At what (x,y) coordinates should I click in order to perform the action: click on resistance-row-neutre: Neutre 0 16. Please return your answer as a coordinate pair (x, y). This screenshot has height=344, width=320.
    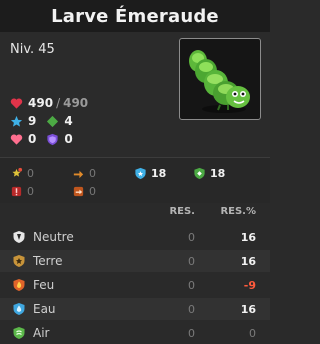
    Looking at the image, I should click on (135, 237).